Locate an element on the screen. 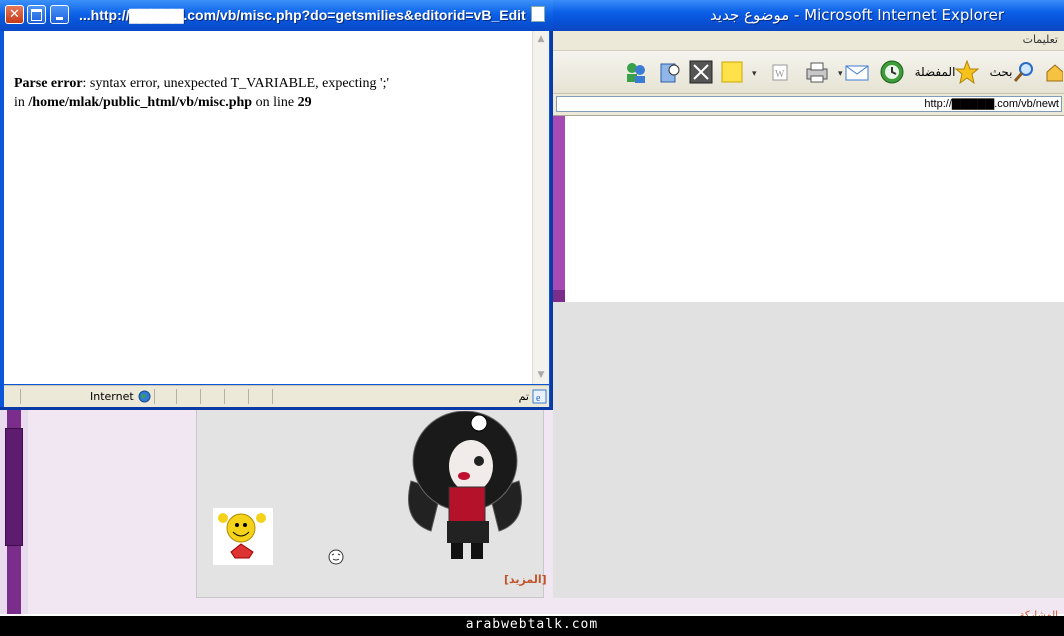 The width and height of the screenshot is (1064, 636). home-icon is located at coordinates (1054, 72).